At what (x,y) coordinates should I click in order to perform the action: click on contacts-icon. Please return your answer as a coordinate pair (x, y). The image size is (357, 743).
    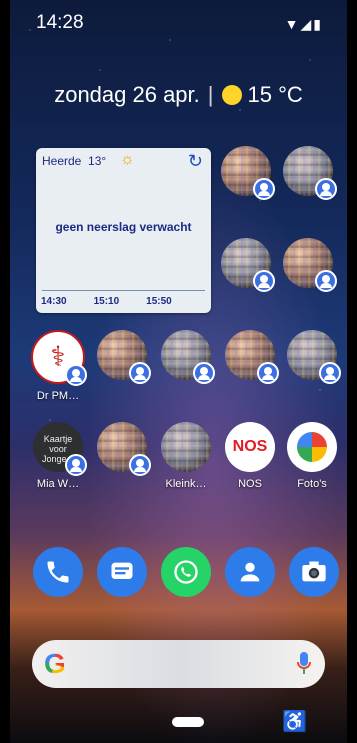
    Looking at the image, I should click on (250, 572).